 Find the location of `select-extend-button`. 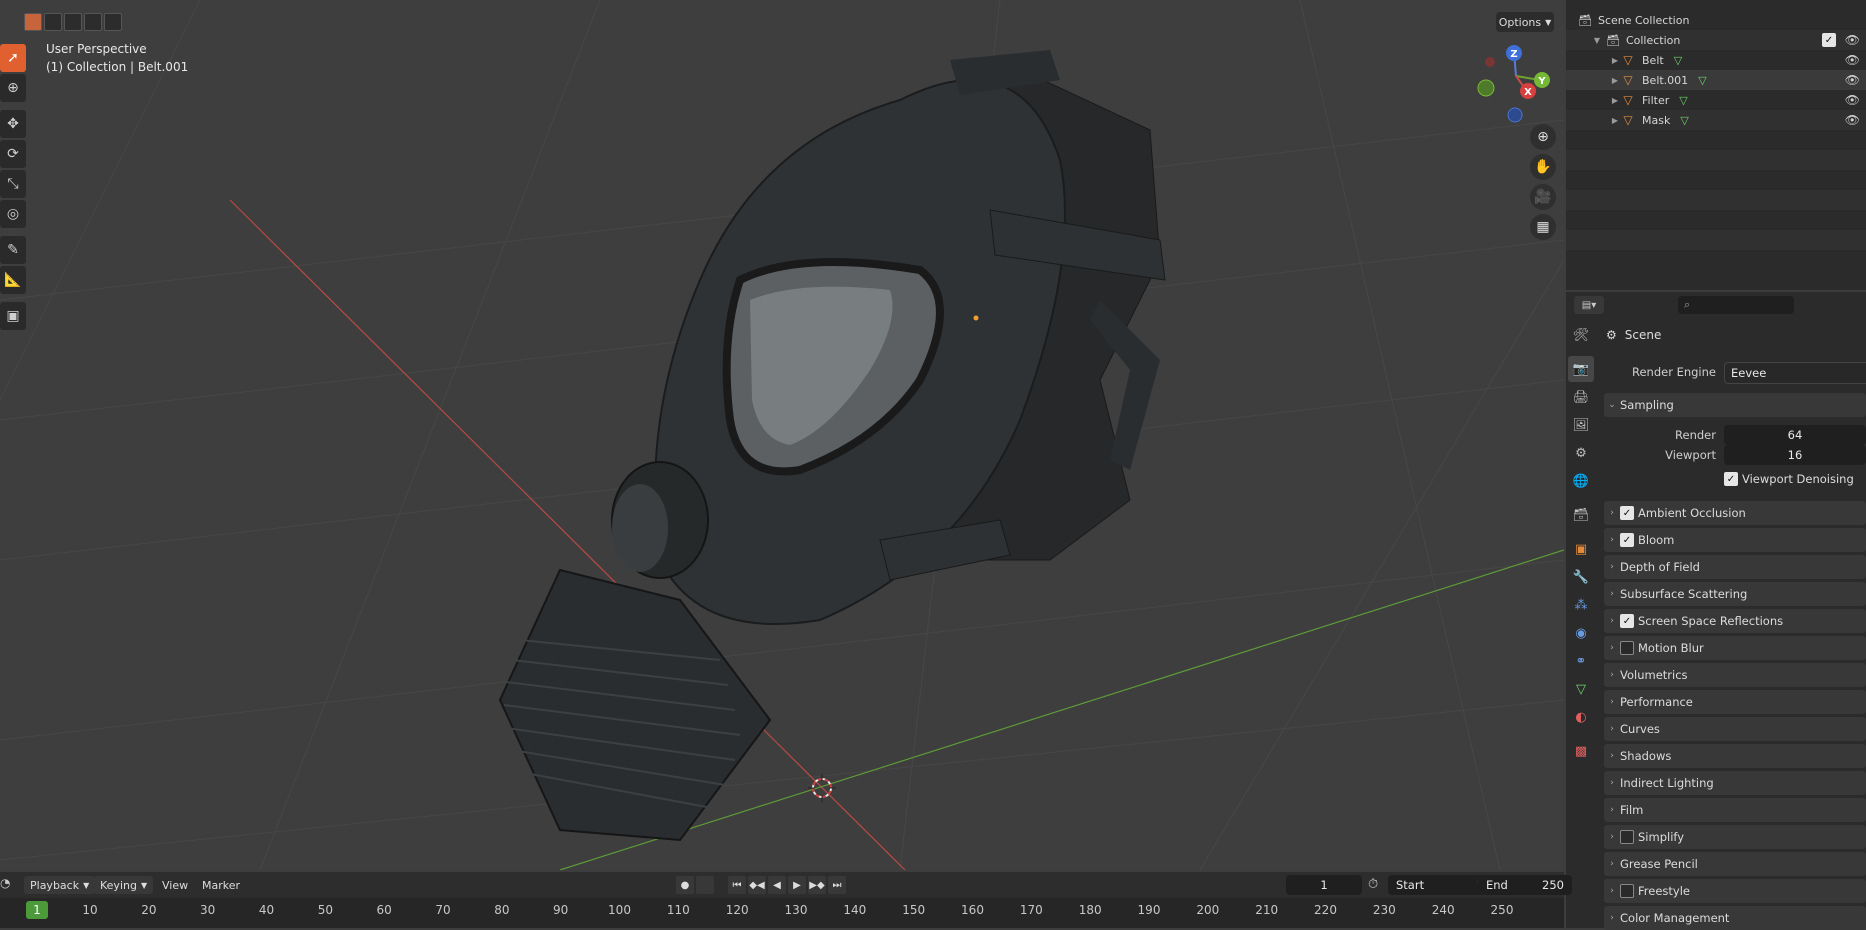

select-extend-button is located at coordinates (53, 22).